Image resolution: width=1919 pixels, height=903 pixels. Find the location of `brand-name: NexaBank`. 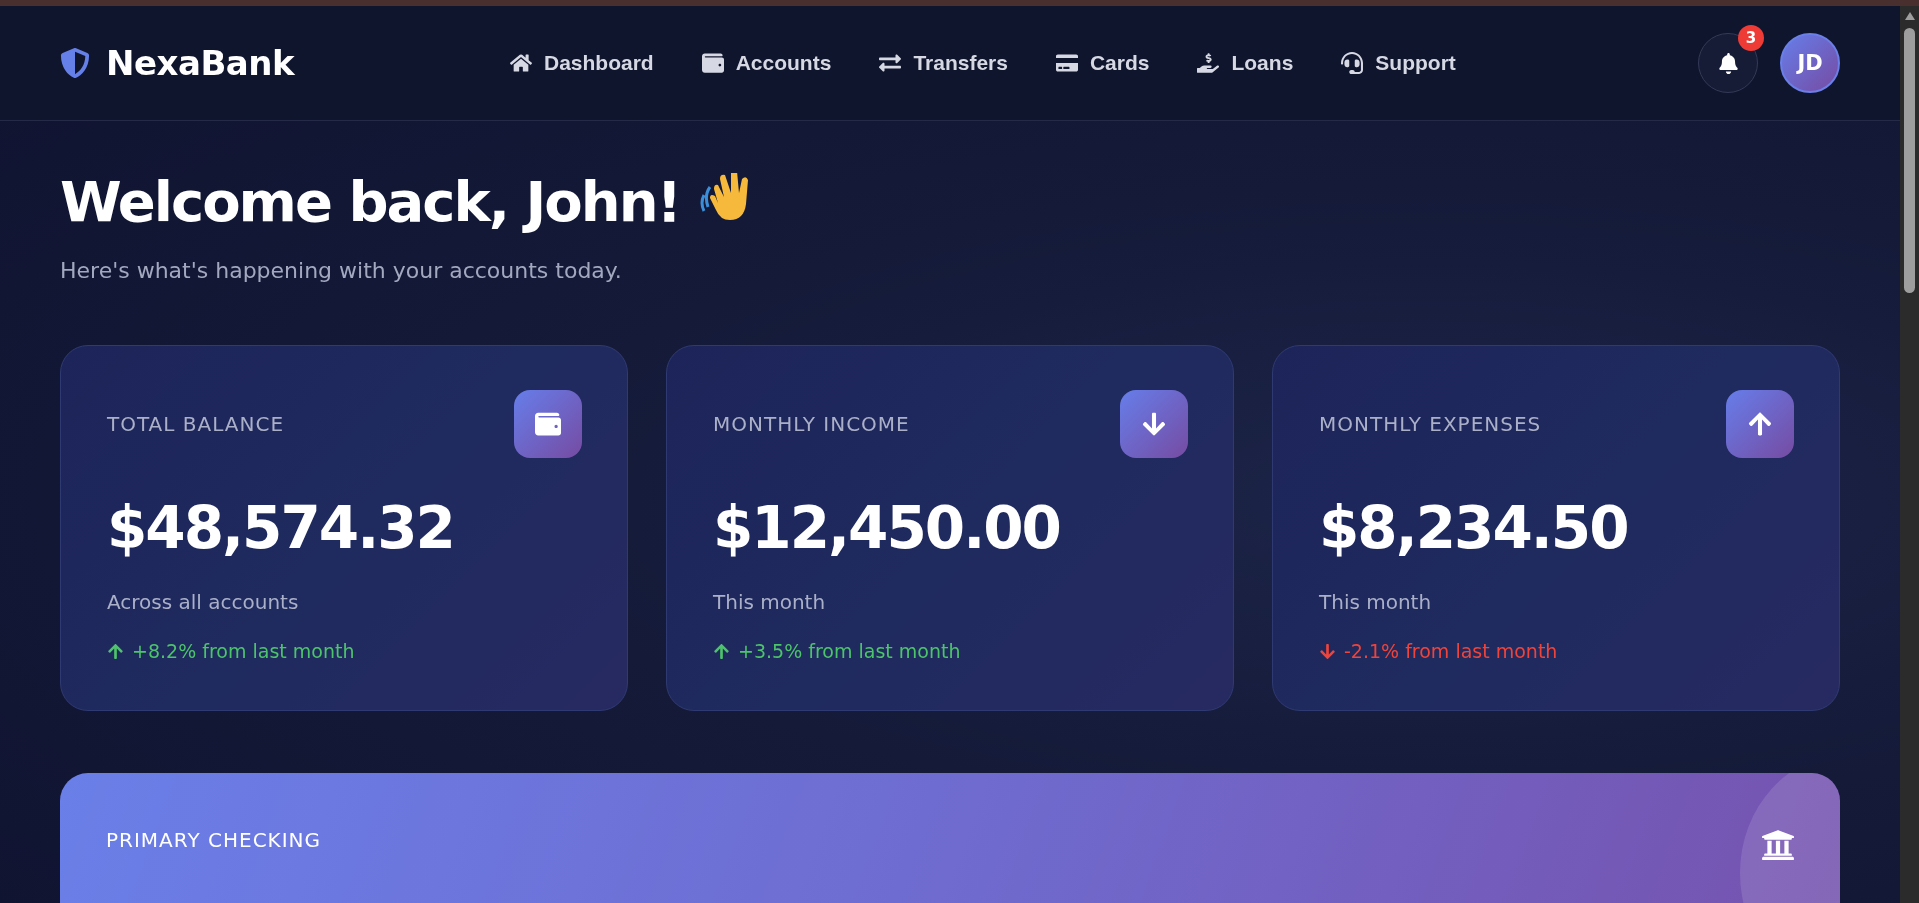

brand-name: NexaBank is located at coordinates (200, 63).